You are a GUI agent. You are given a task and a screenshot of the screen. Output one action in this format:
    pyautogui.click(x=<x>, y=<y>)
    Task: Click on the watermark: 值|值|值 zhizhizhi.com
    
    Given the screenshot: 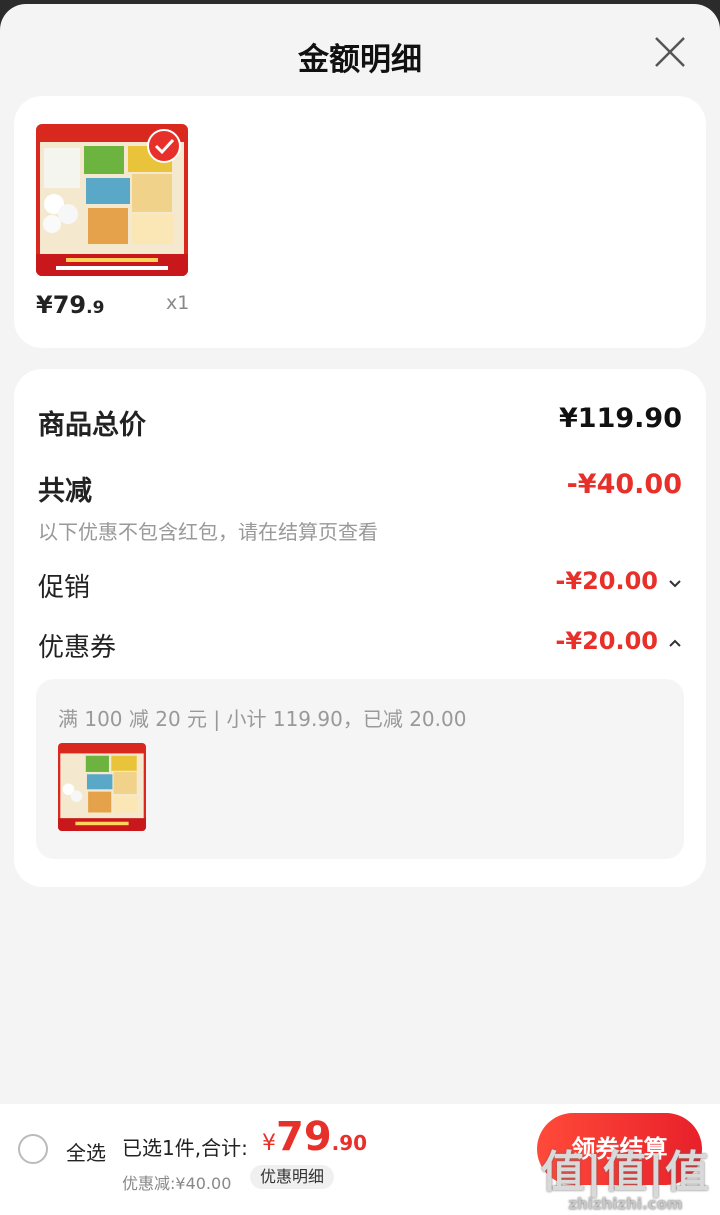 What is the action you would take?
    pyautogui.click(x=625, y=1180)
    